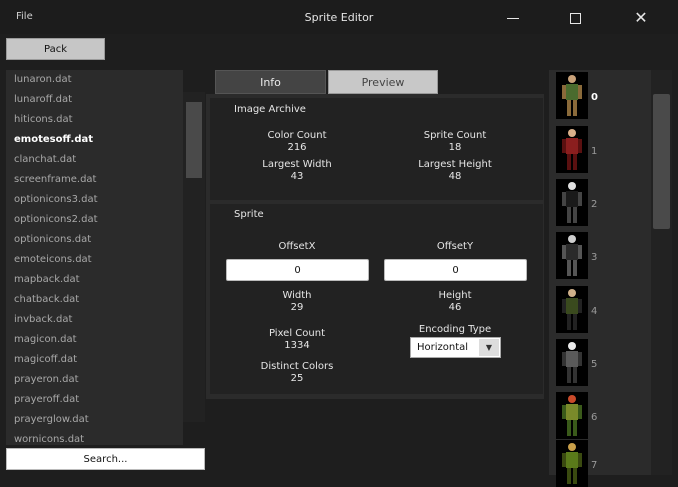 This screenshot has width=678, height=487. I want to click on file-list-item: clanchat.dat, so click(94, 160).